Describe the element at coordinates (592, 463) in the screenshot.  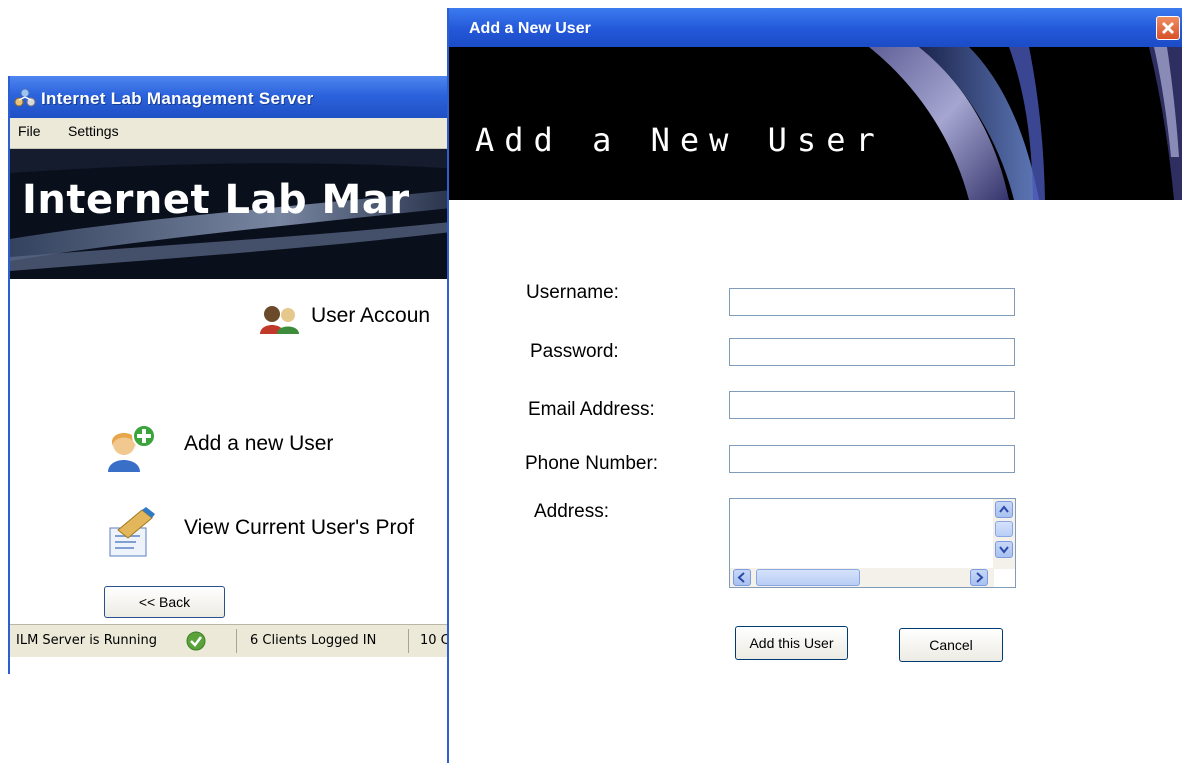
I see `phone-label: Phone Number:` at that location.